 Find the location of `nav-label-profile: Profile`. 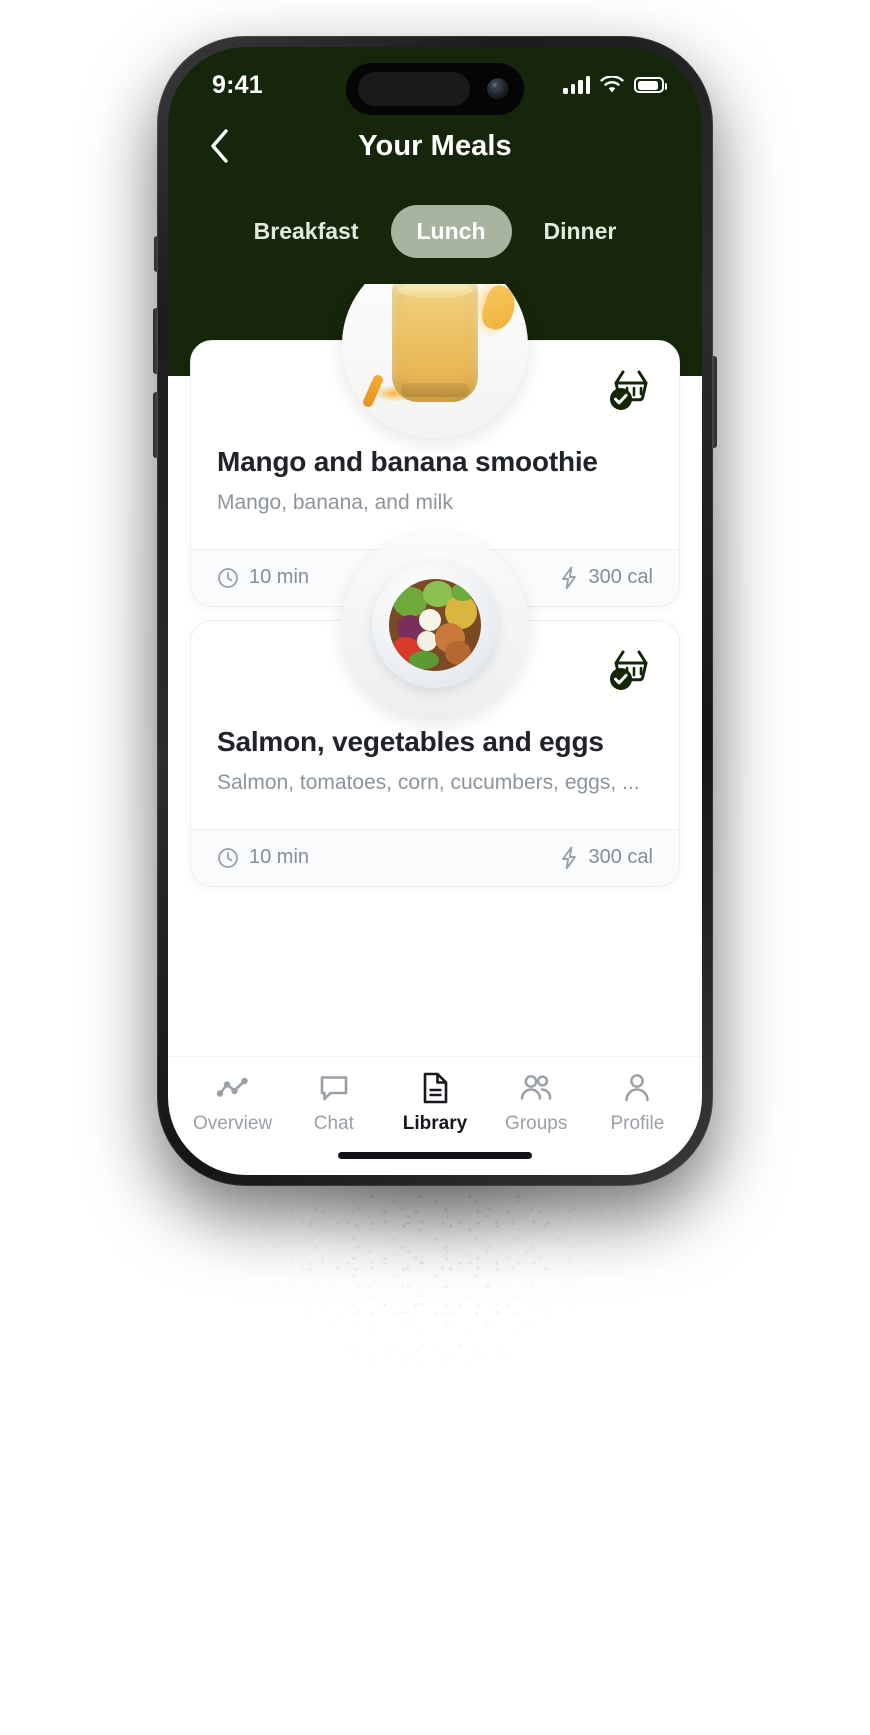

nav-label-profile: Profile is located at coordinates (637, 1123).